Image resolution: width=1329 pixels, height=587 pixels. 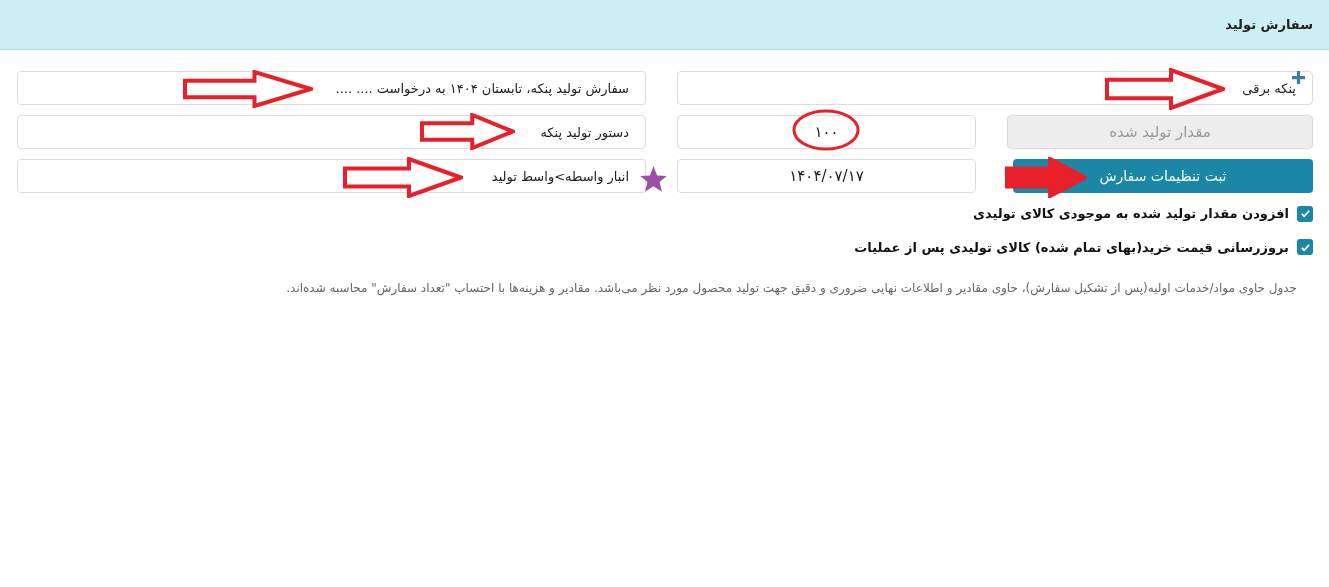 What do you see at coordinates (1071, 247) in the screenshot?
I see `checkbox-label: بروزرسانی قیمت خرید(بهای تمام شده) کالای تولیدی پس از عملیات` at bounding box center [1071, 247].